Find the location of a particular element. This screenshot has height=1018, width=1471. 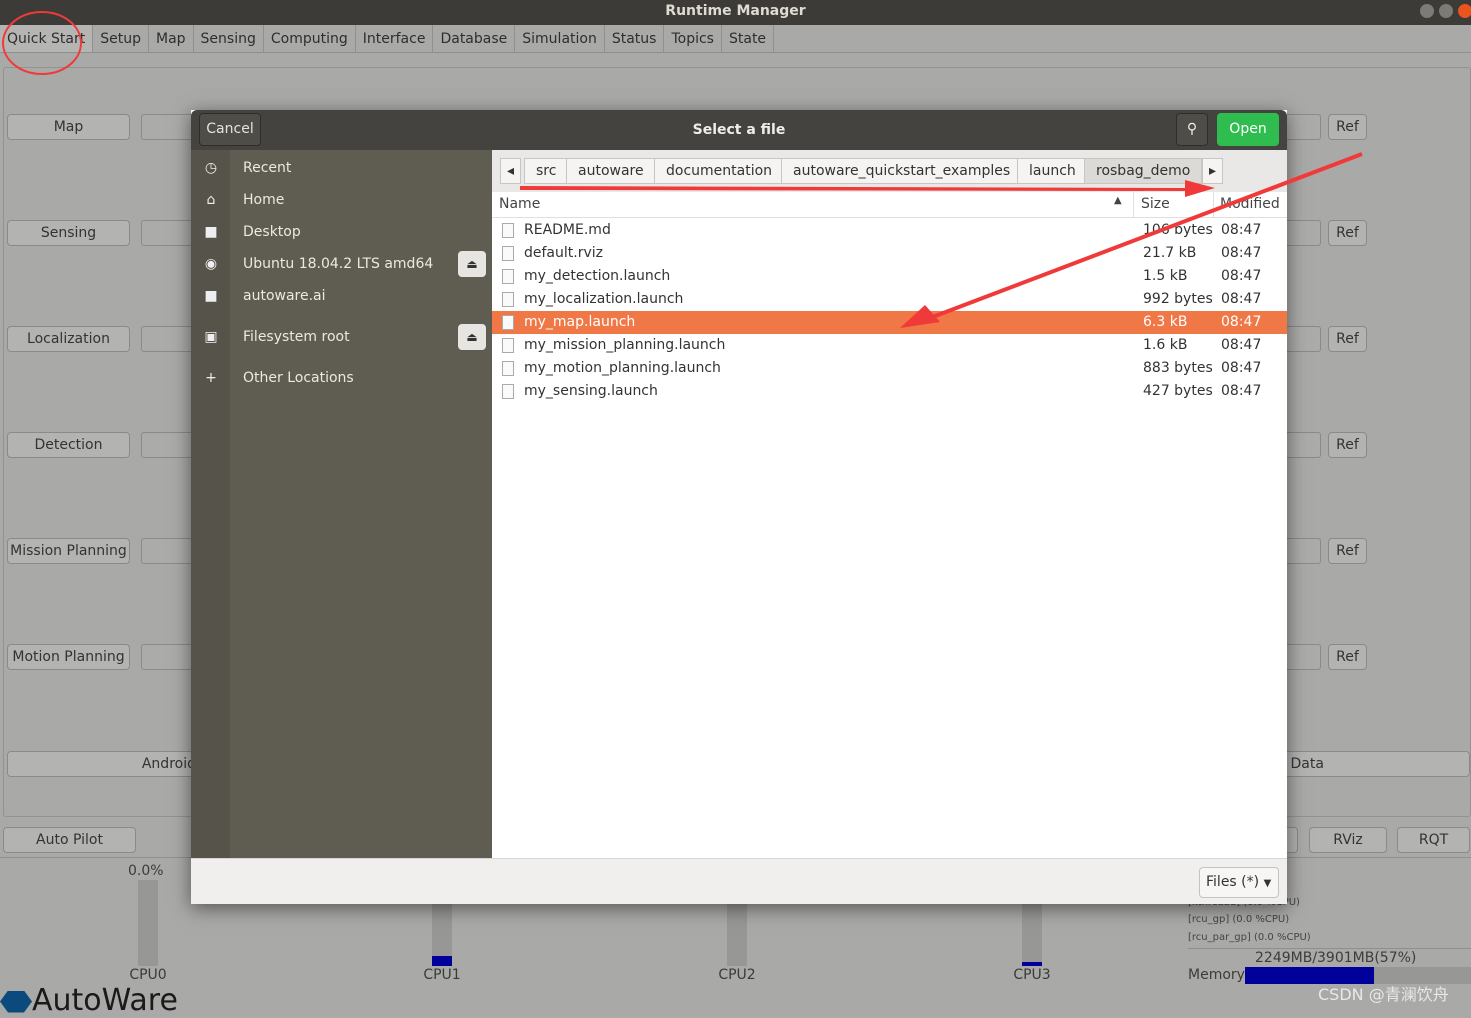

maximize-button is located at coordinates (1446, 11).